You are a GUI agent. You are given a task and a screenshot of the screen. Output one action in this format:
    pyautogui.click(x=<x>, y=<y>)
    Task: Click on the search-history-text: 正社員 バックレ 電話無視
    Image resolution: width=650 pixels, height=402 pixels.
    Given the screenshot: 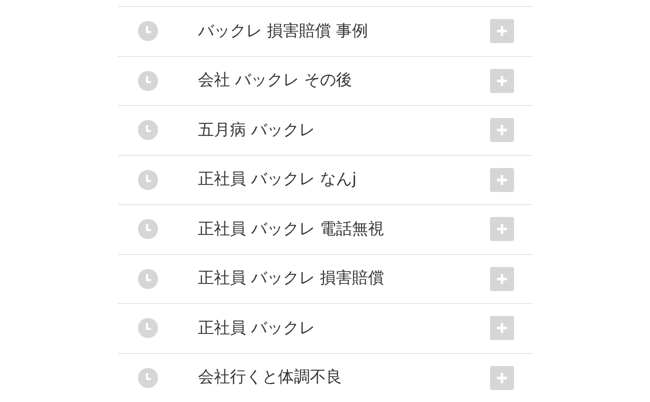 What is the action you would take?
    pyautogui.click(x=344, y=229)
    